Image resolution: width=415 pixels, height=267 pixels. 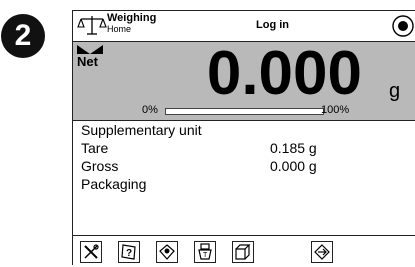 What do you see at coordinates (92, 25) in the screenshot?
I see `weighing-mode-icon` at bounding box center [92, 25].